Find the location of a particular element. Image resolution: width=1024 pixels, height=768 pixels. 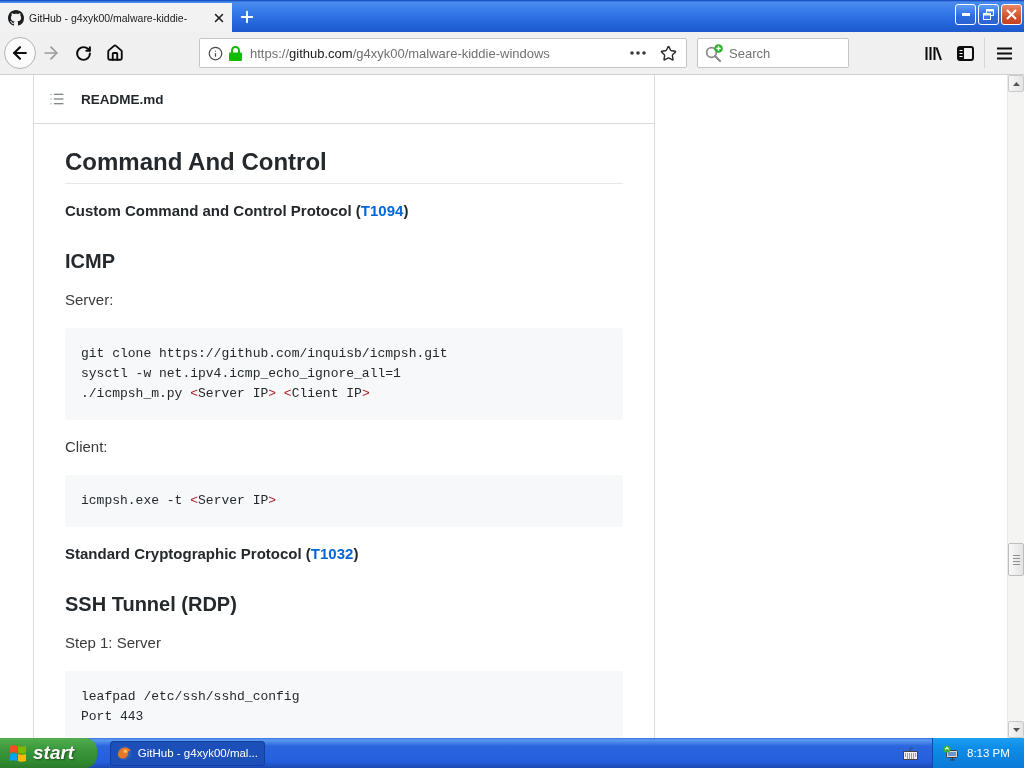

plus-icon is located at coordinates (247, 17).